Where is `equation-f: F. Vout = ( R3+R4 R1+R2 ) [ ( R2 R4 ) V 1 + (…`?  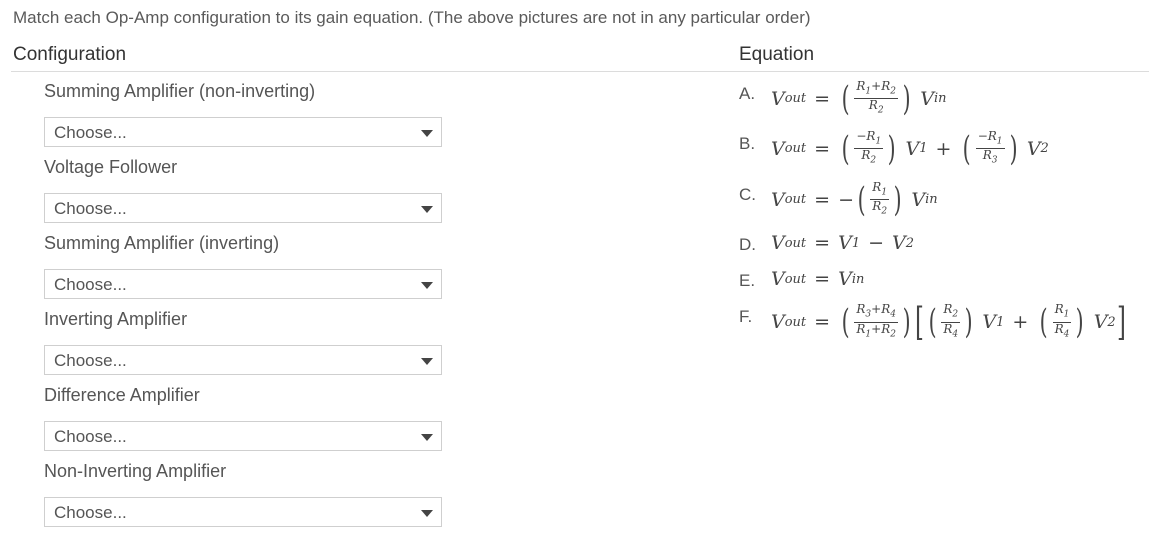 equation-f: F. Vout = ( R3+R4 R1+R2 ) [ ( R2 R4 ) V 1 + (… is located at coordinates (933, 322).